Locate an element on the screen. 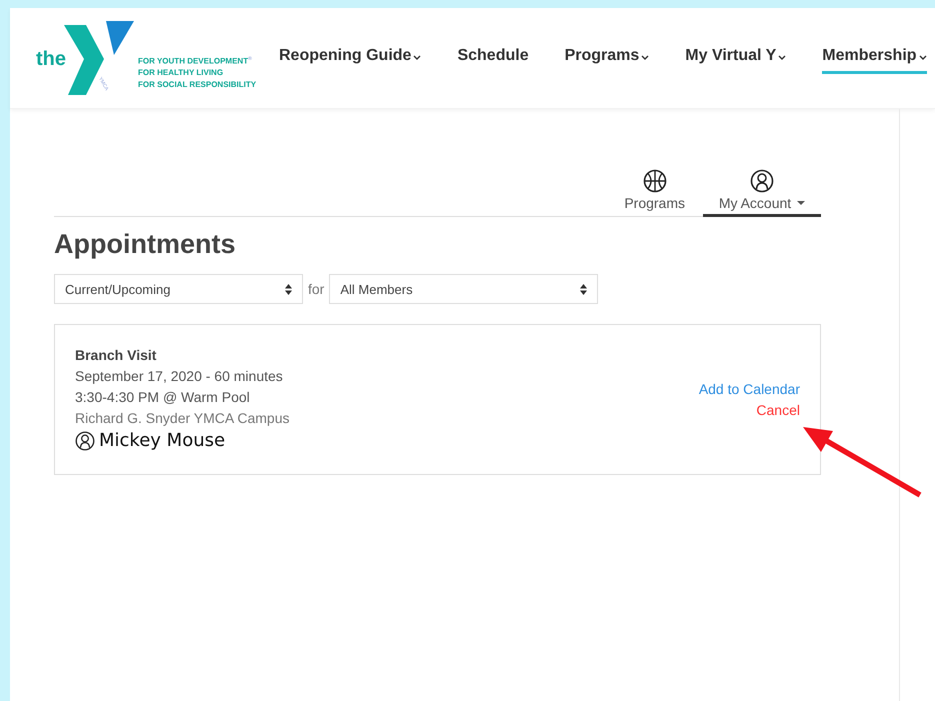  tagline: FOR SOCIAL RESPONSIBILITY is located at coordinates (197, 85).